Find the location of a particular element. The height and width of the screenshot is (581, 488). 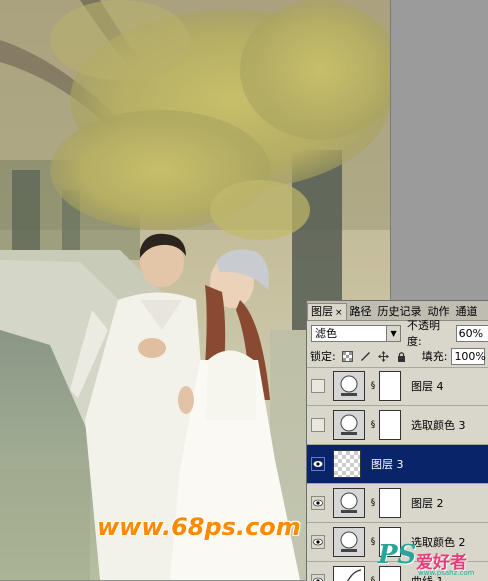

layer-row-selective-color-3: § 选取颜色 3 is located at coordinates (397, 425).